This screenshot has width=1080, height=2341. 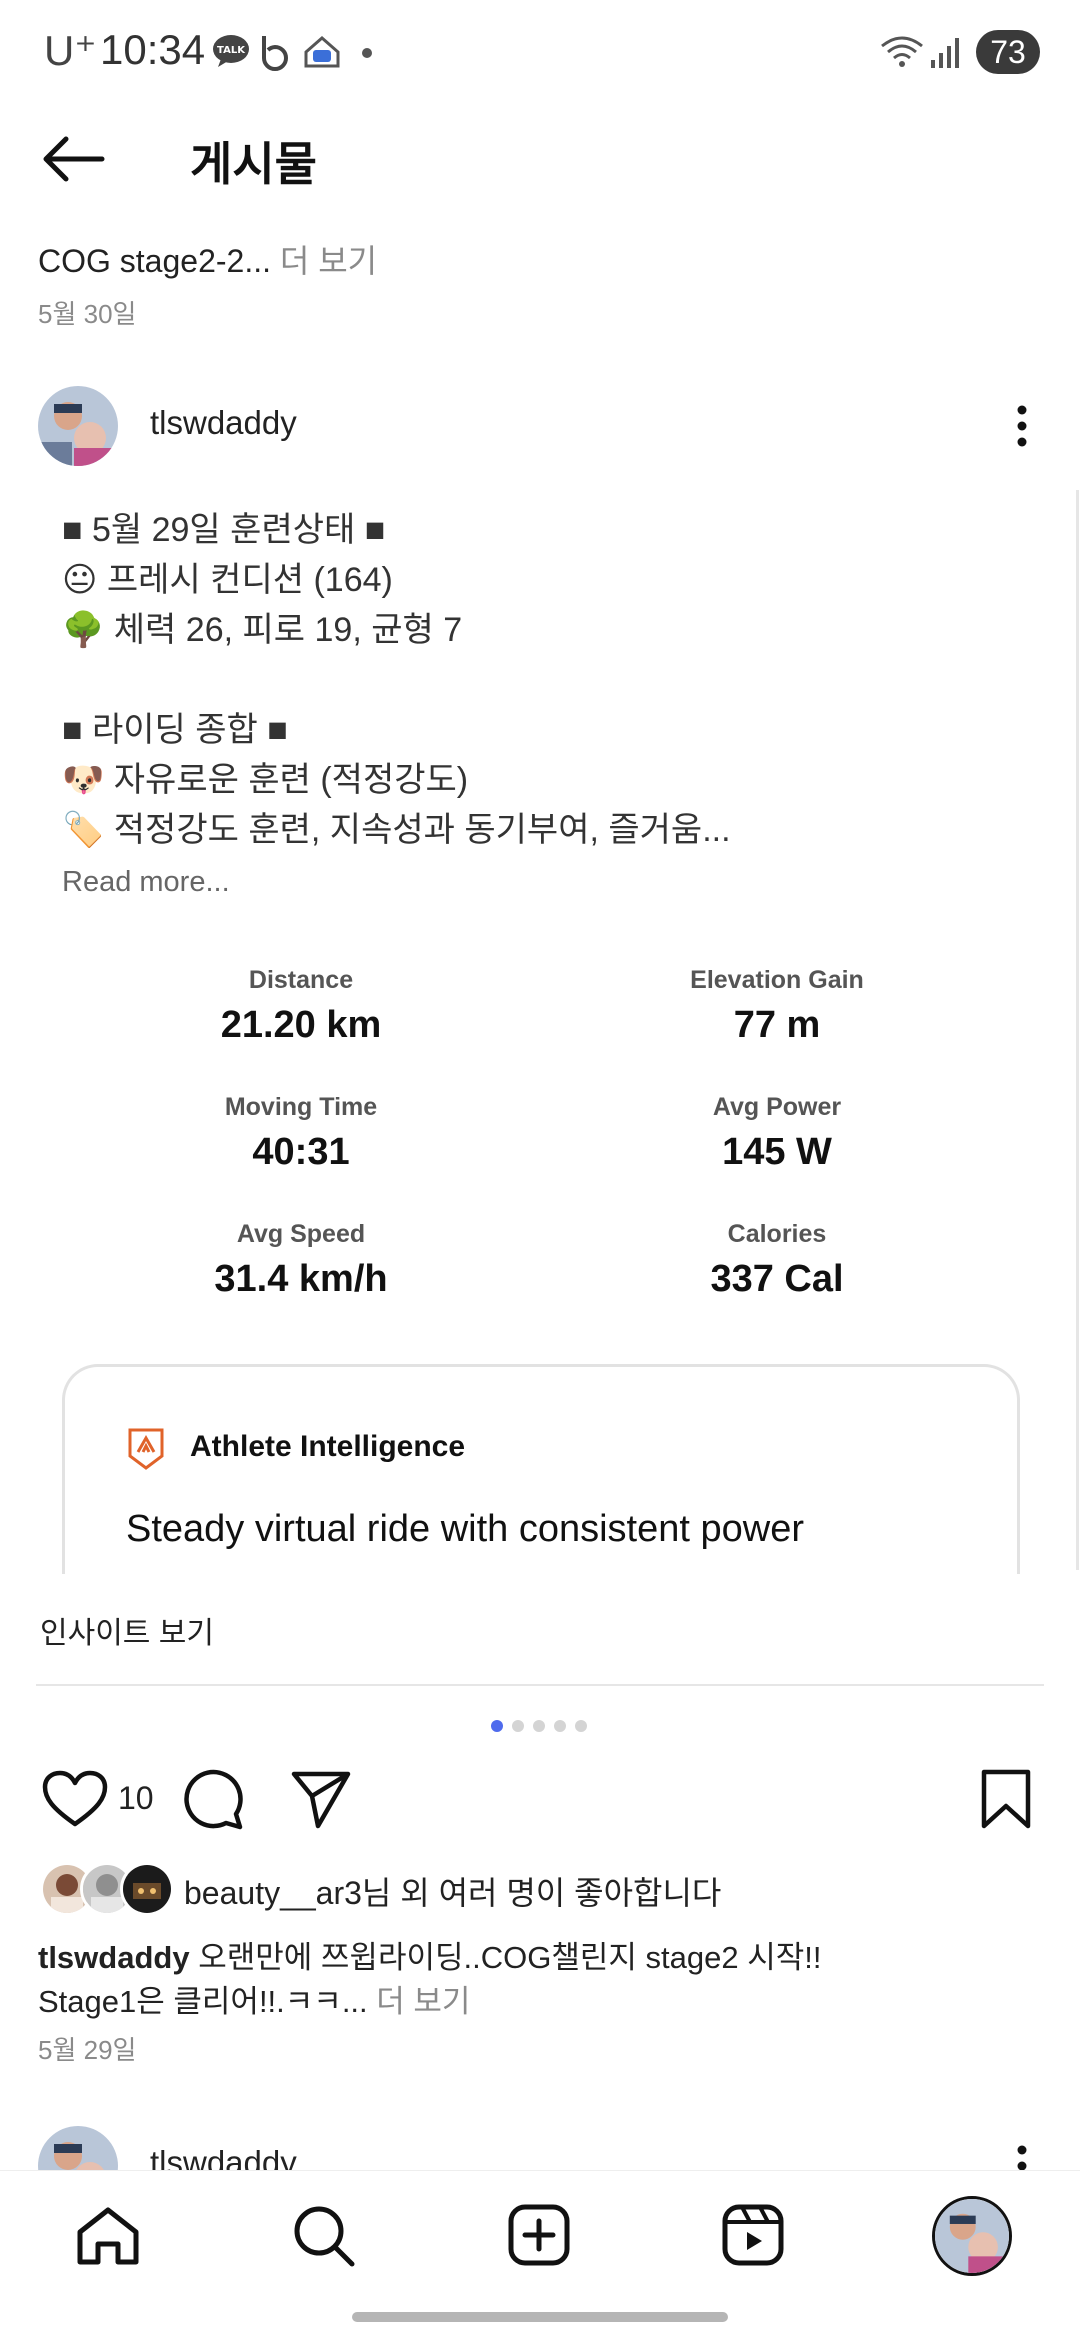 What do you see at coordinates (87, 2050) in the screenshot?
I see `post-date: 5월 29일` at bounding box center [87, 2050].